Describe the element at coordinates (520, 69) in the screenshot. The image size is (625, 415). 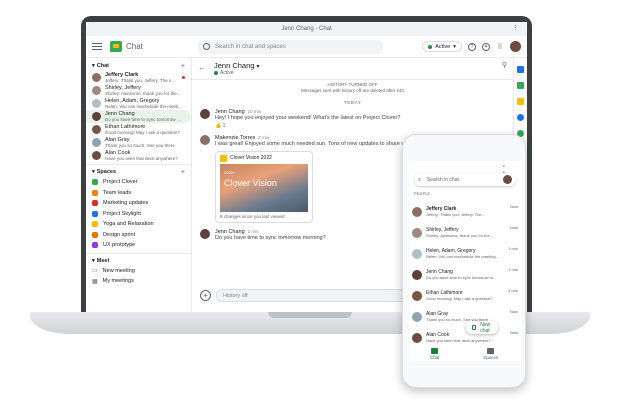
I see `calendar-icon` at that location.